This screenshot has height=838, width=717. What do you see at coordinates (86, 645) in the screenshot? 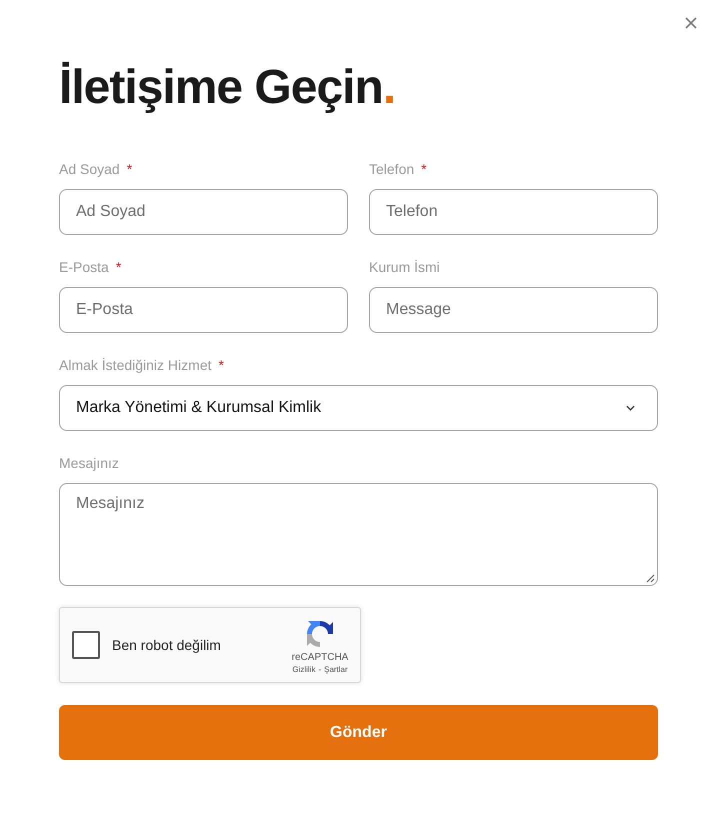
I see `captcha-checkbox` at bounding box center [86, 645].